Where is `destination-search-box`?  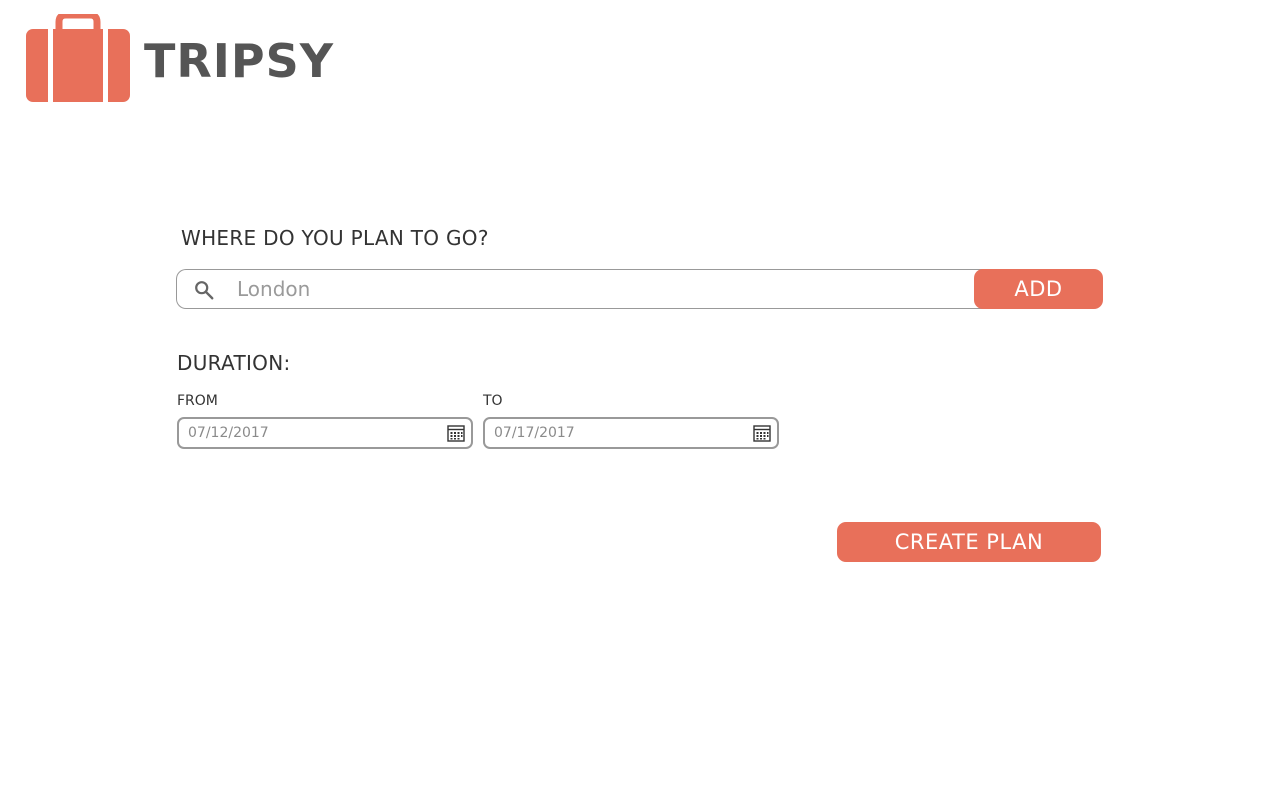 destination-search-box is located at coordinates (586, 289).